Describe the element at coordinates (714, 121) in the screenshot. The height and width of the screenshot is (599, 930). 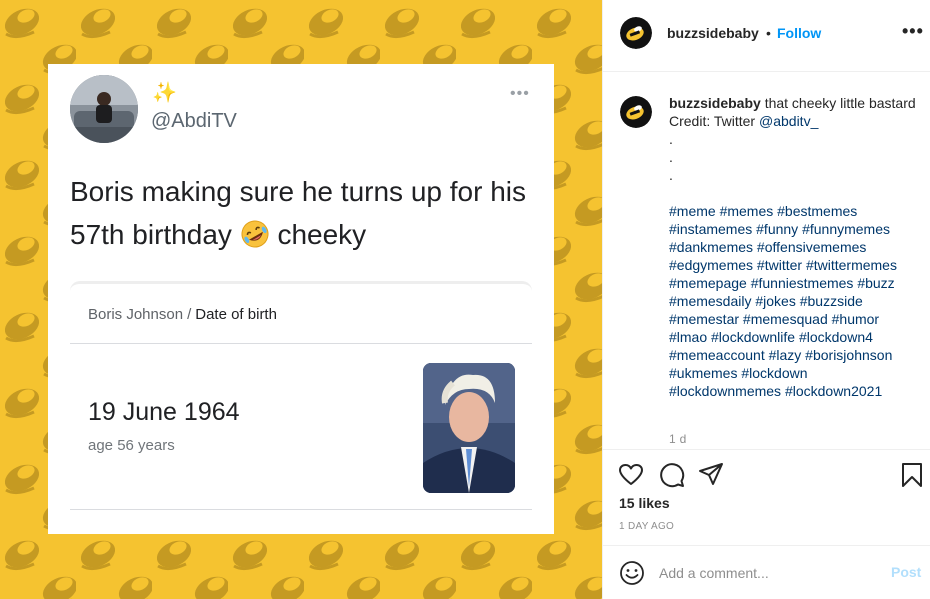
I see `credit-prefix: Credit: Twitter` at that location.